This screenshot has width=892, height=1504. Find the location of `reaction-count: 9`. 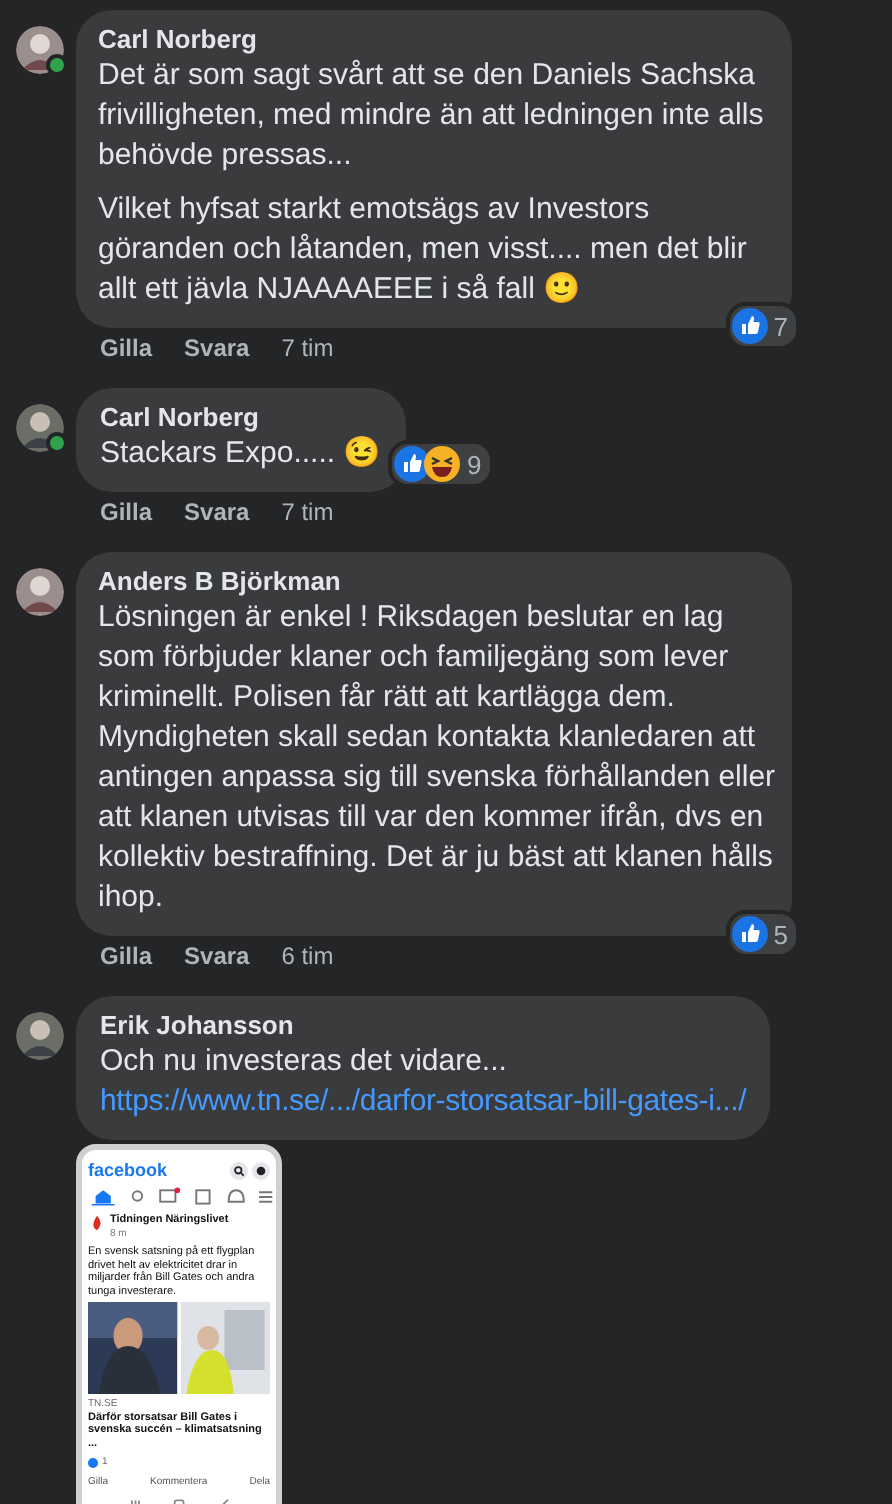

reaction-count: 9 is located at coordinates (441, 464).